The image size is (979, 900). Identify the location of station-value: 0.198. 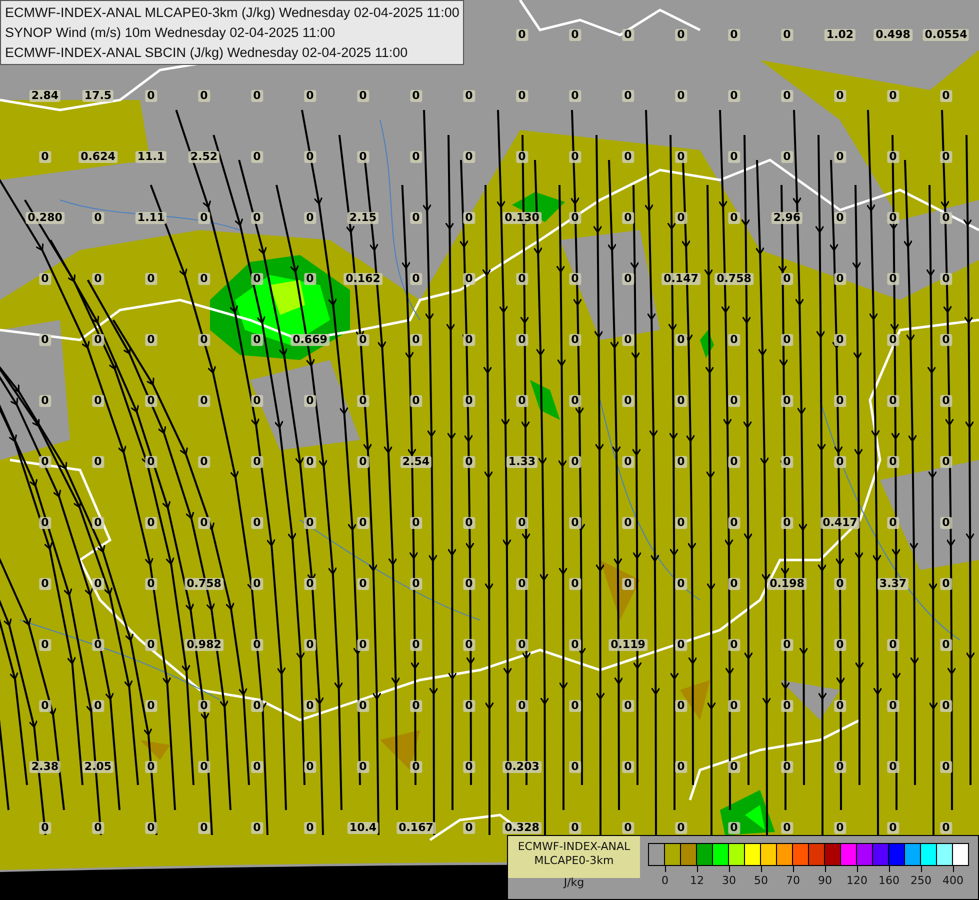
(787, 584).